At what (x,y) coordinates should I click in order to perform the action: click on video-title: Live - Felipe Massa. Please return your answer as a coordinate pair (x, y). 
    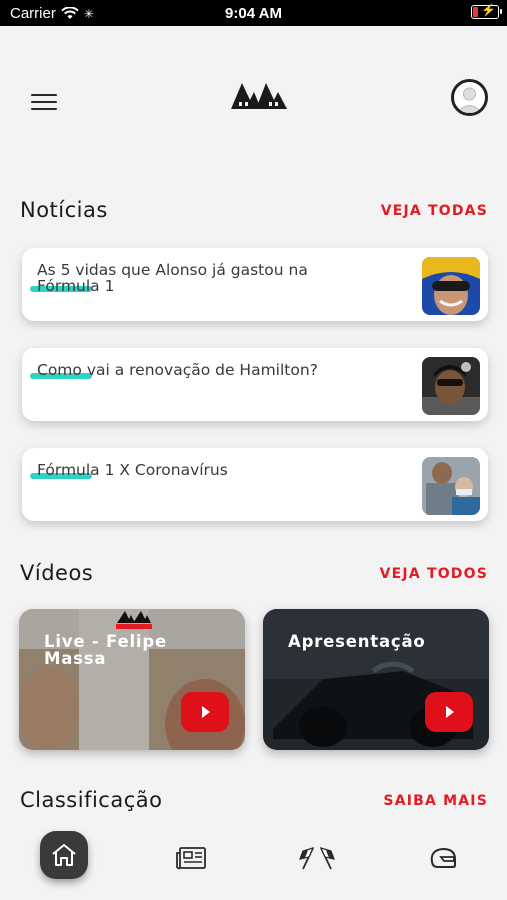
    Looking at the image, I should click on (105, 650).